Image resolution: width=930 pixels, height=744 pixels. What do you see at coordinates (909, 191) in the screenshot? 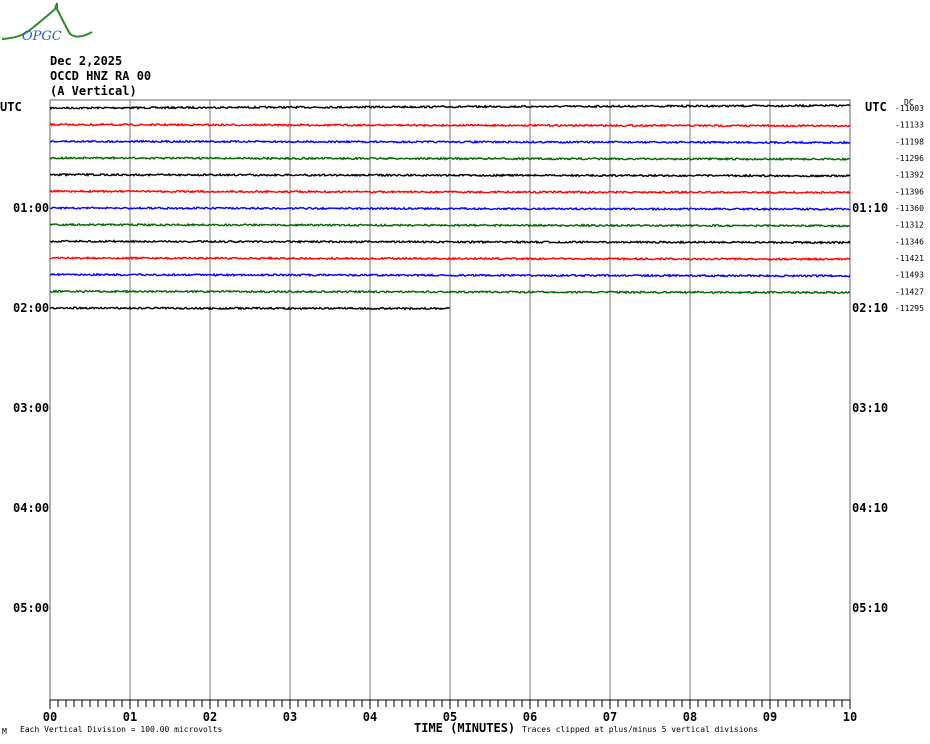
I see `dc-offset-label: -11396` at bounding box center [909, 191].